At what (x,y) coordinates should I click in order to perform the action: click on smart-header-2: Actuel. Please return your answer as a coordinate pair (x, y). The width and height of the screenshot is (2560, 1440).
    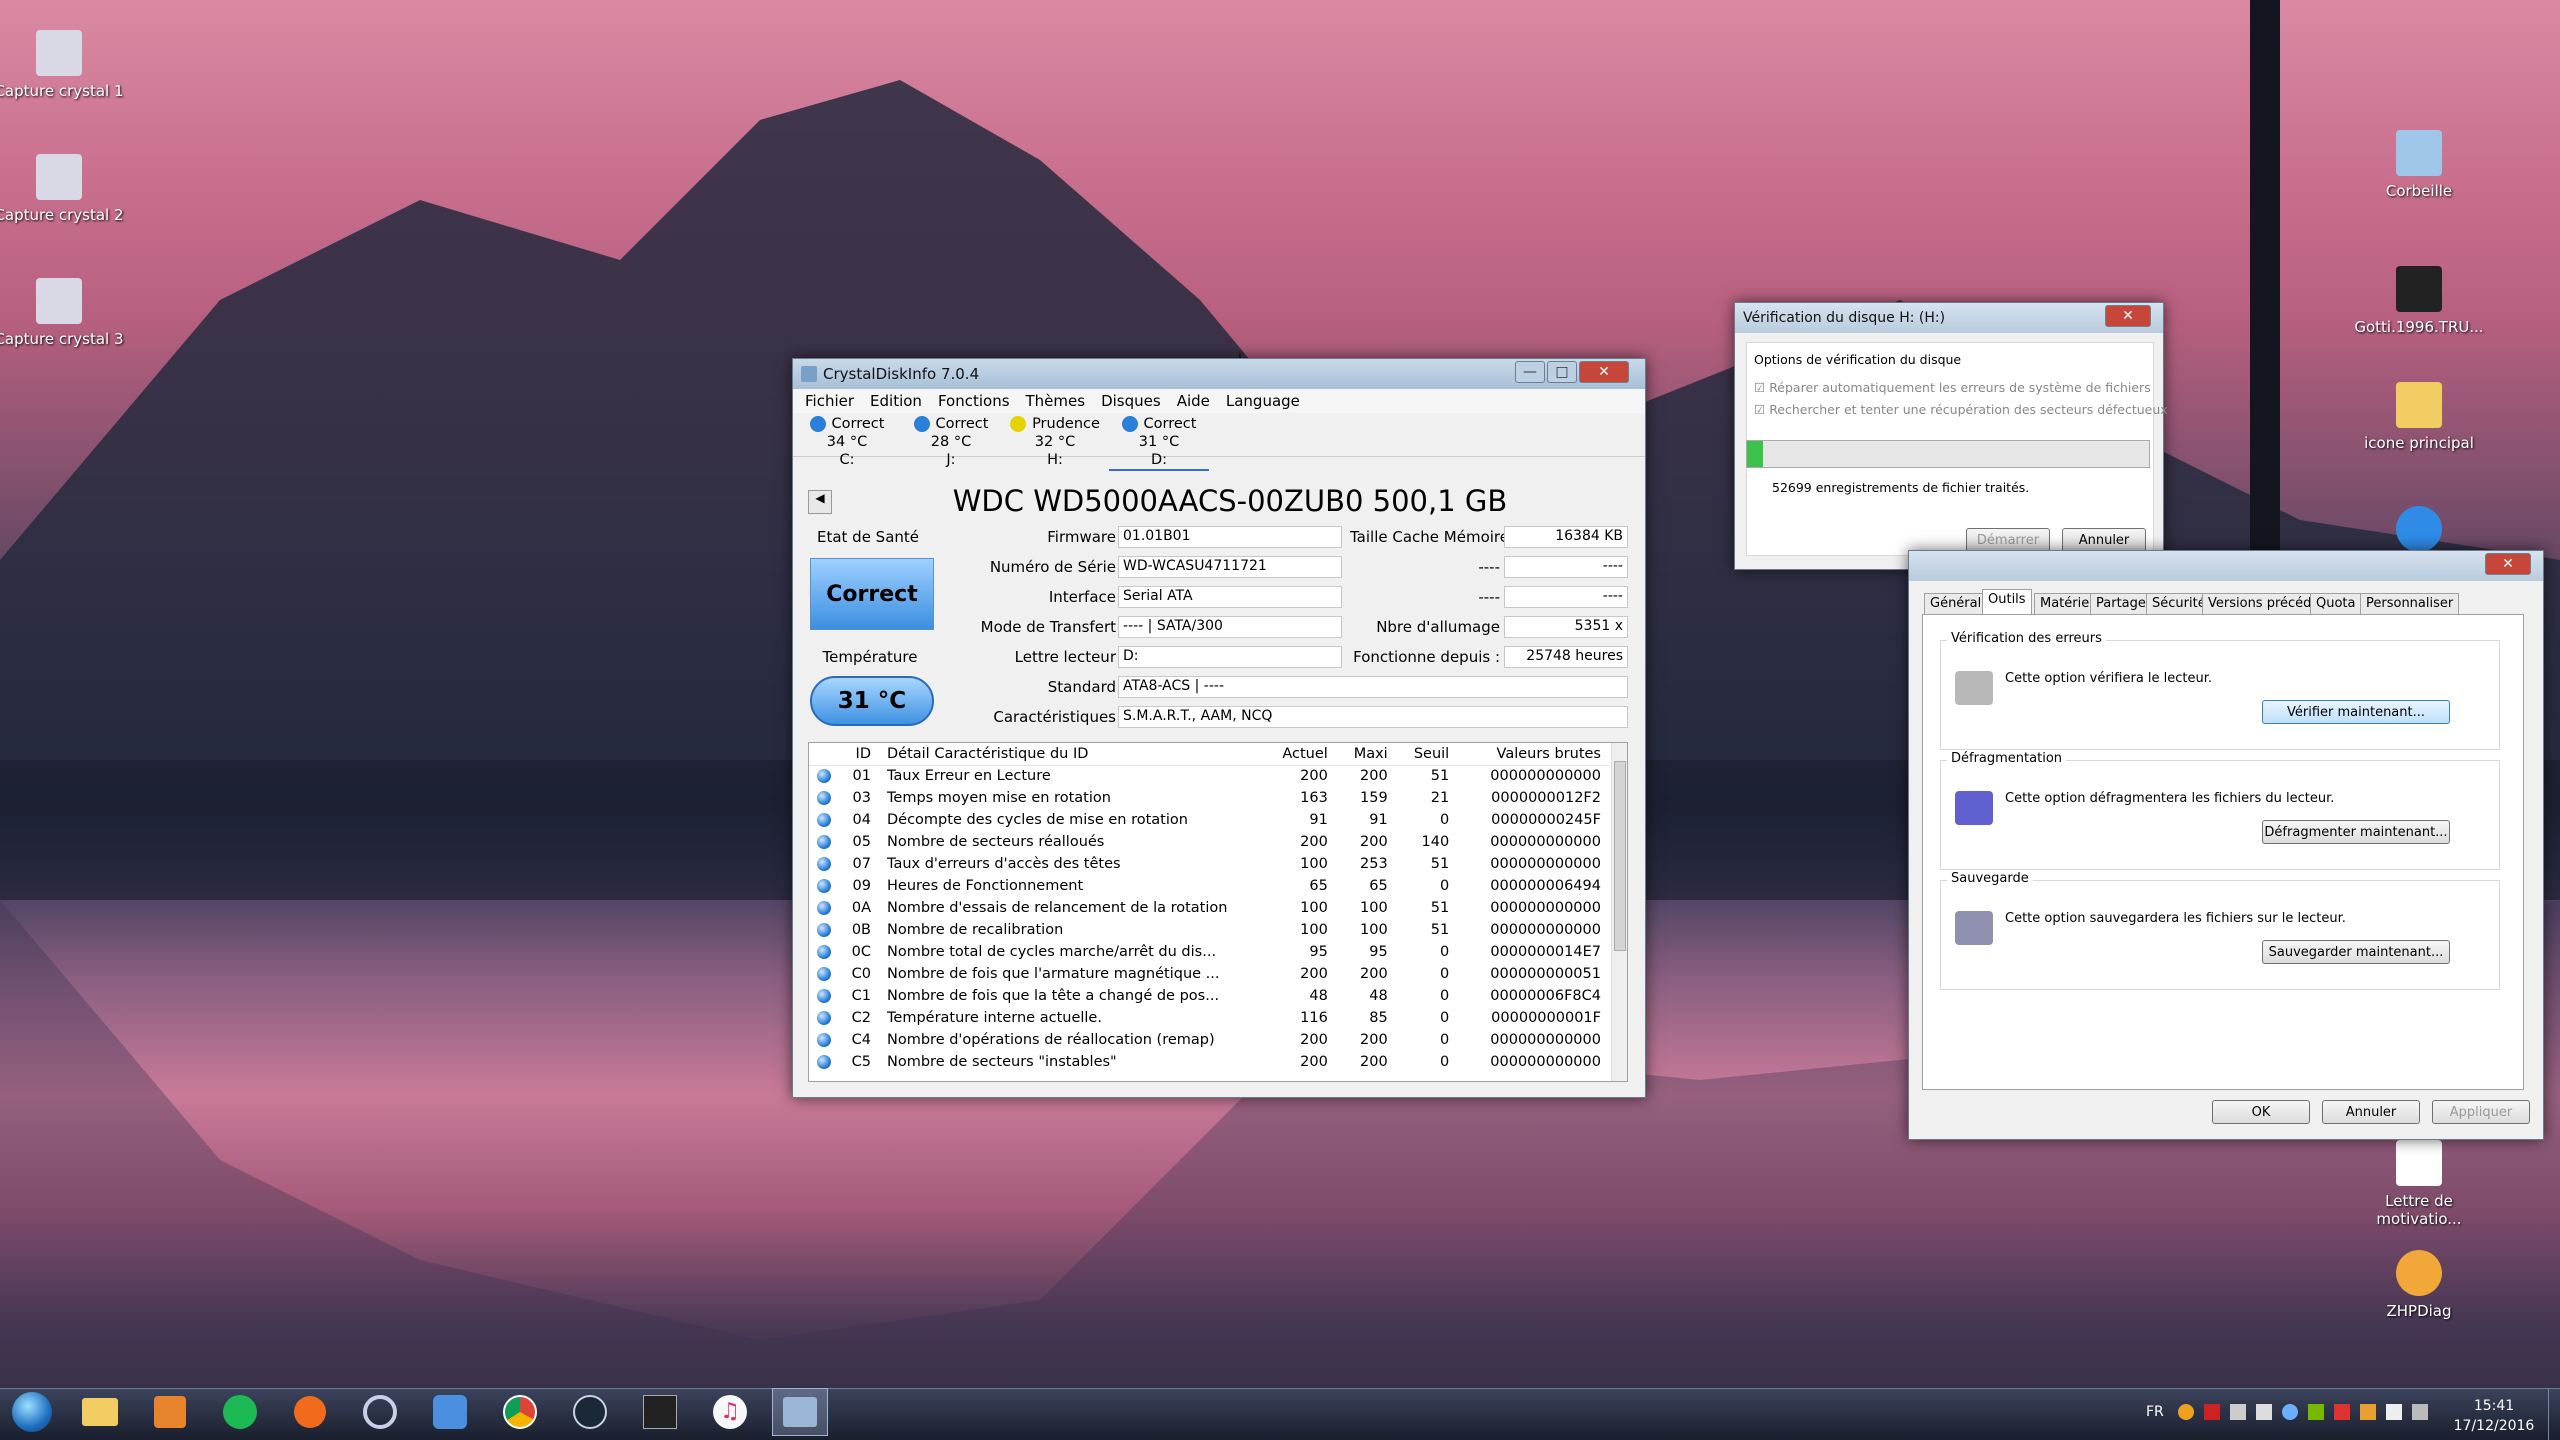
    Looking at the image, I should click on (1299, 754).